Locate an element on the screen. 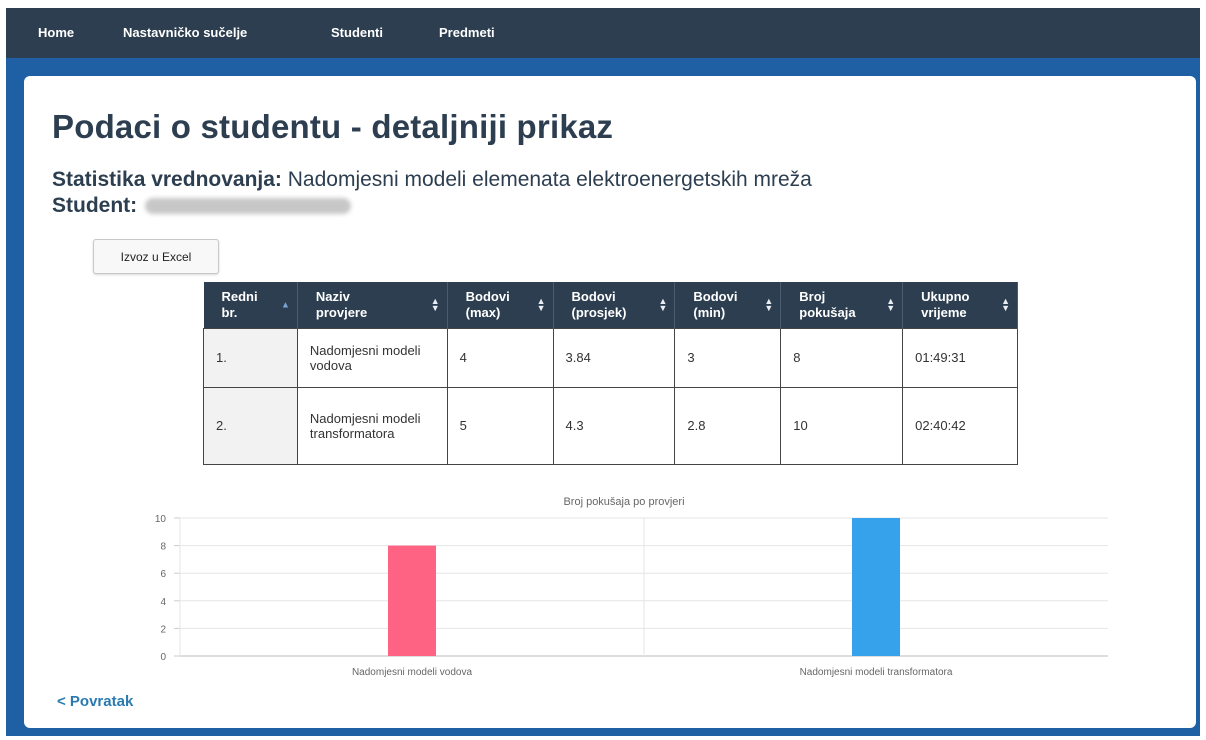 The height and width of the screenshot is (740, 1206). cell-bodovi-min: 3 is located at coordinates (728, 357).